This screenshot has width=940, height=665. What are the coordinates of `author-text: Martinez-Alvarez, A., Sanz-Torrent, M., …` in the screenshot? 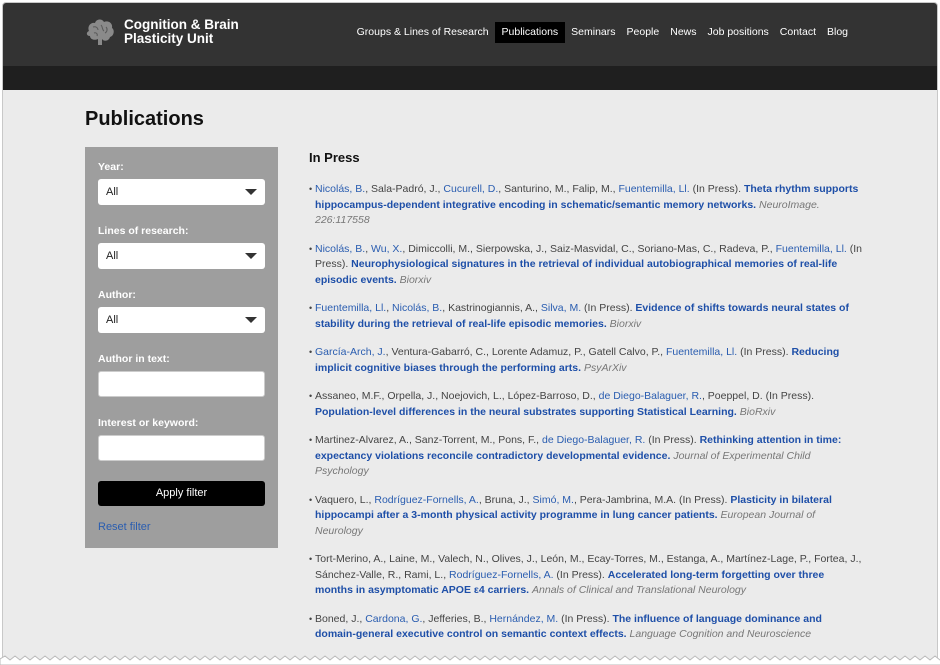 It's located at (428, 440).